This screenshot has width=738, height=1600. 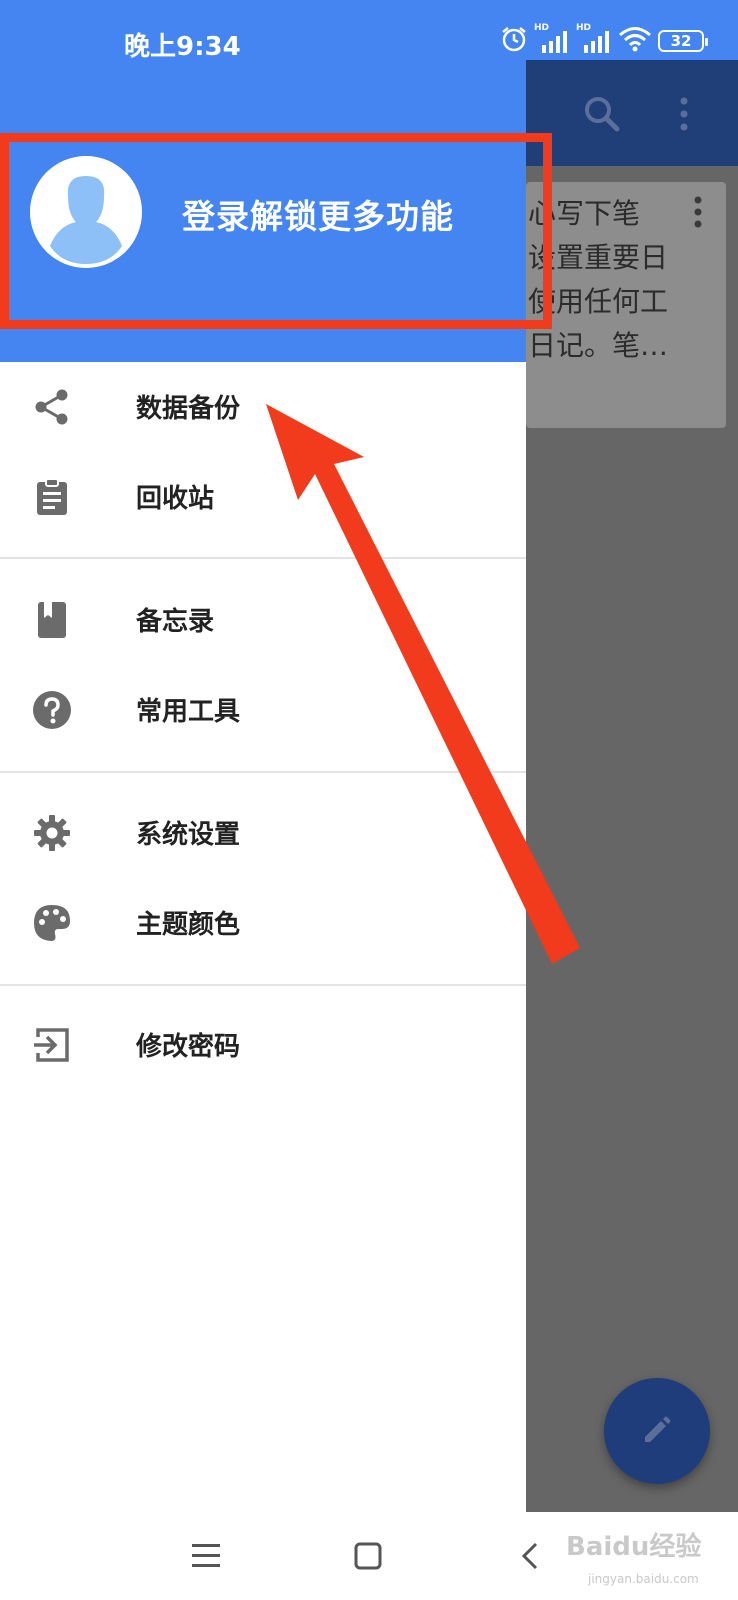 What do you see at coordinates (263, 1045) in the screenshot?
I see `menu-item-change-password: 修改密码` at bounding box center [263, 1045].